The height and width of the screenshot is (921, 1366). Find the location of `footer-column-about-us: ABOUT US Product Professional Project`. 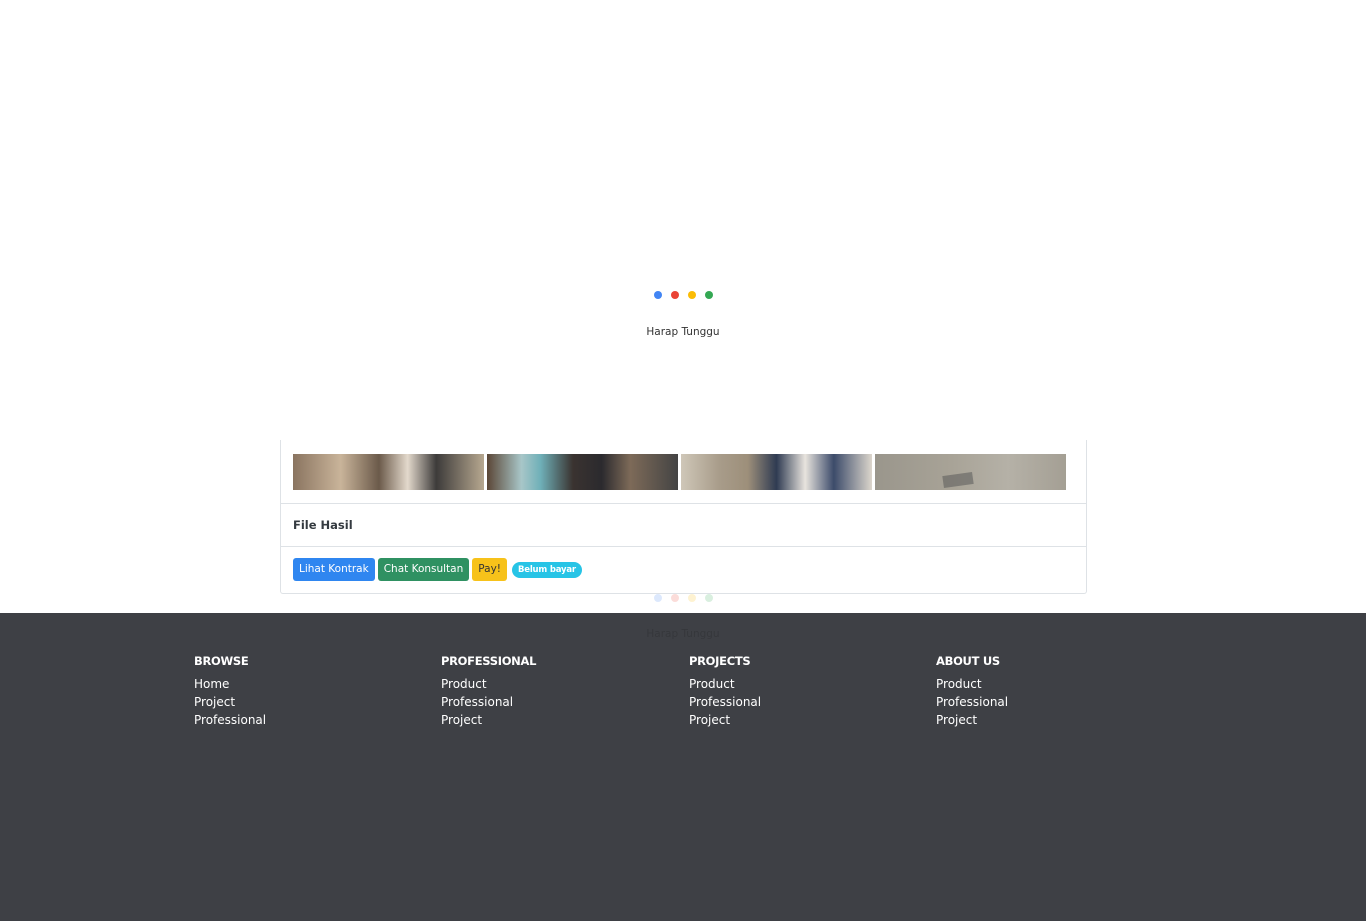

footer-column-about-us: ABOUT US Product Professional Project is located at coordinates (972, 691).